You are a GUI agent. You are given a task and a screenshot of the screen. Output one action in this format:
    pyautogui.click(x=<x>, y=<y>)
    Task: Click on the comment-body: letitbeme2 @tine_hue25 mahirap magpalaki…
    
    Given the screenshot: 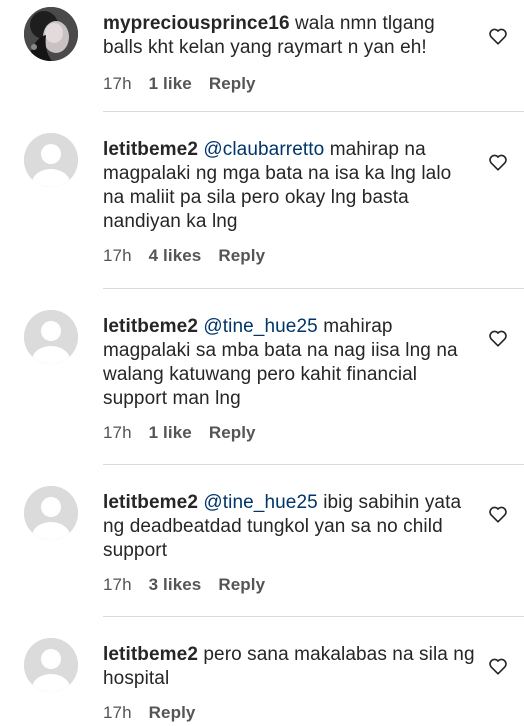 What is the action you would take?
    pyautogui.click(x=289, y=380)
    